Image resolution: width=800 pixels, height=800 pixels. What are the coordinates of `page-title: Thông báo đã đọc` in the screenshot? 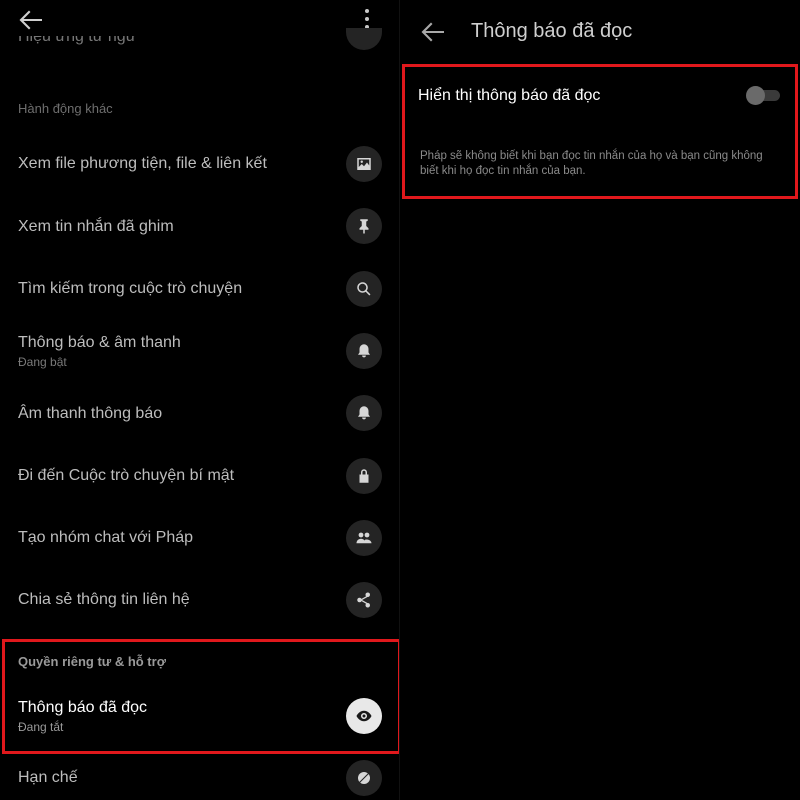 It's located at (552, 31).